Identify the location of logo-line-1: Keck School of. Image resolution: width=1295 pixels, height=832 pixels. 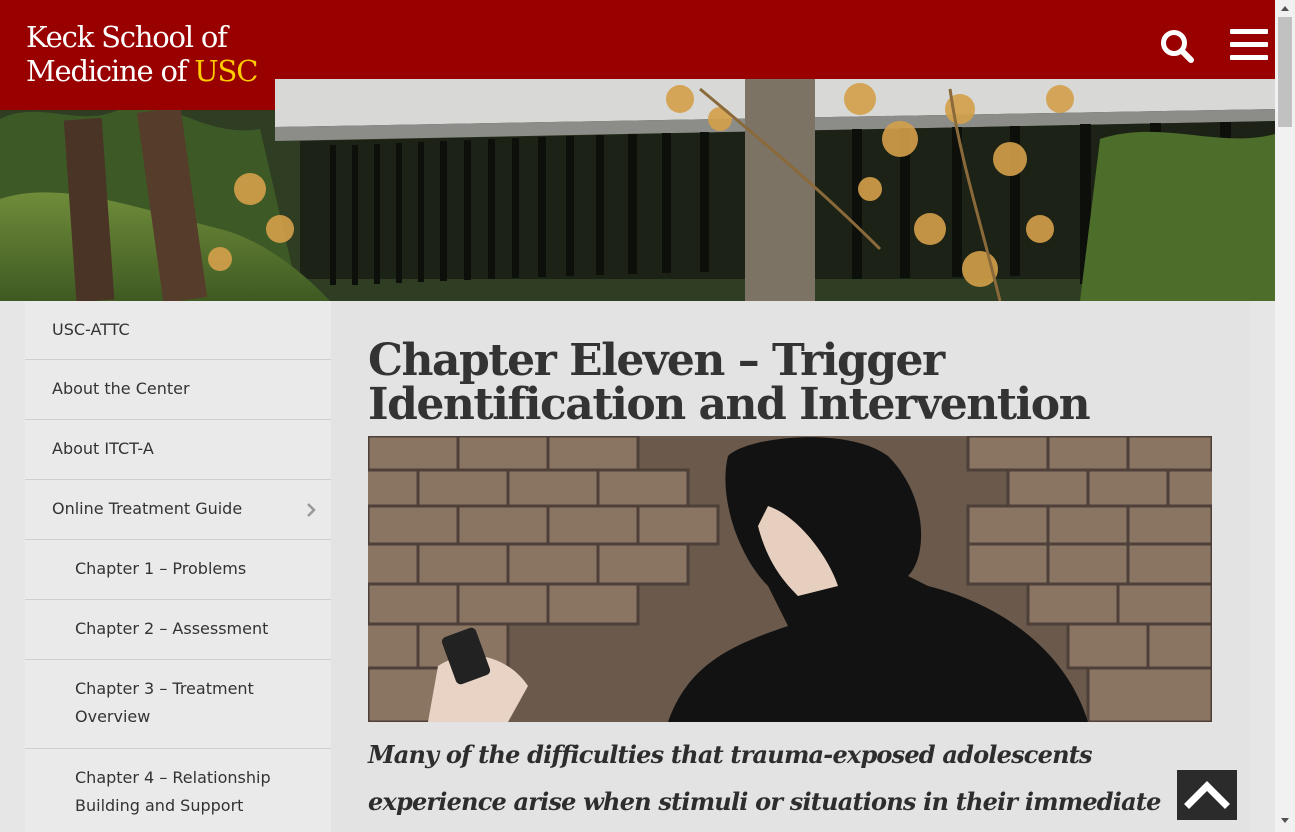
(127, 37).